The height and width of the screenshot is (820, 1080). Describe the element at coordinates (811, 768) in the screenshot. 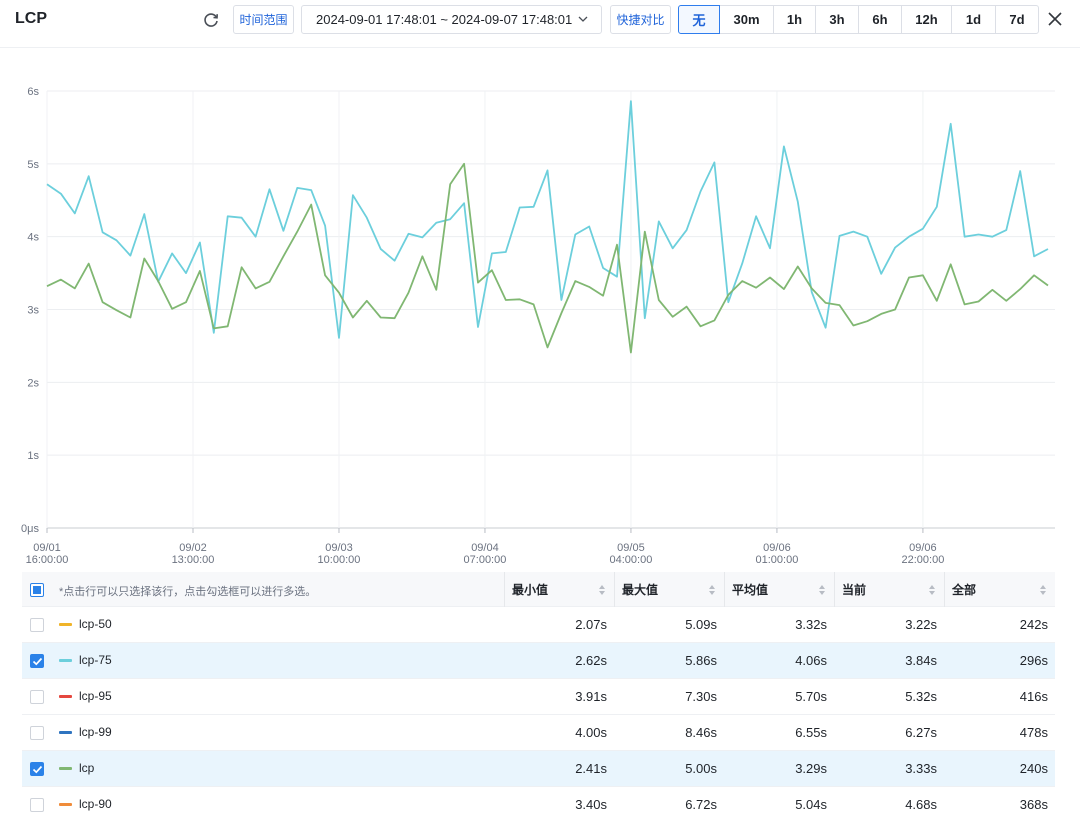

I see `cell-avg: 3.29s` at that location.